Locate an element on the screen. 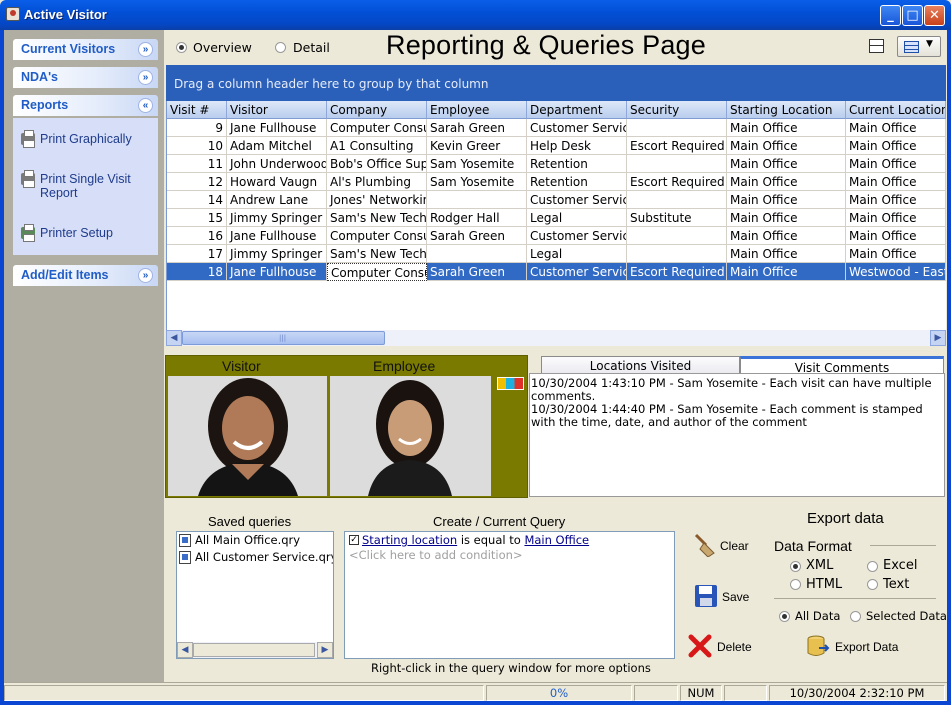 The height and width of the screenshot is (705, 951). clear-button: Clear is located at coordinates (721, 546).